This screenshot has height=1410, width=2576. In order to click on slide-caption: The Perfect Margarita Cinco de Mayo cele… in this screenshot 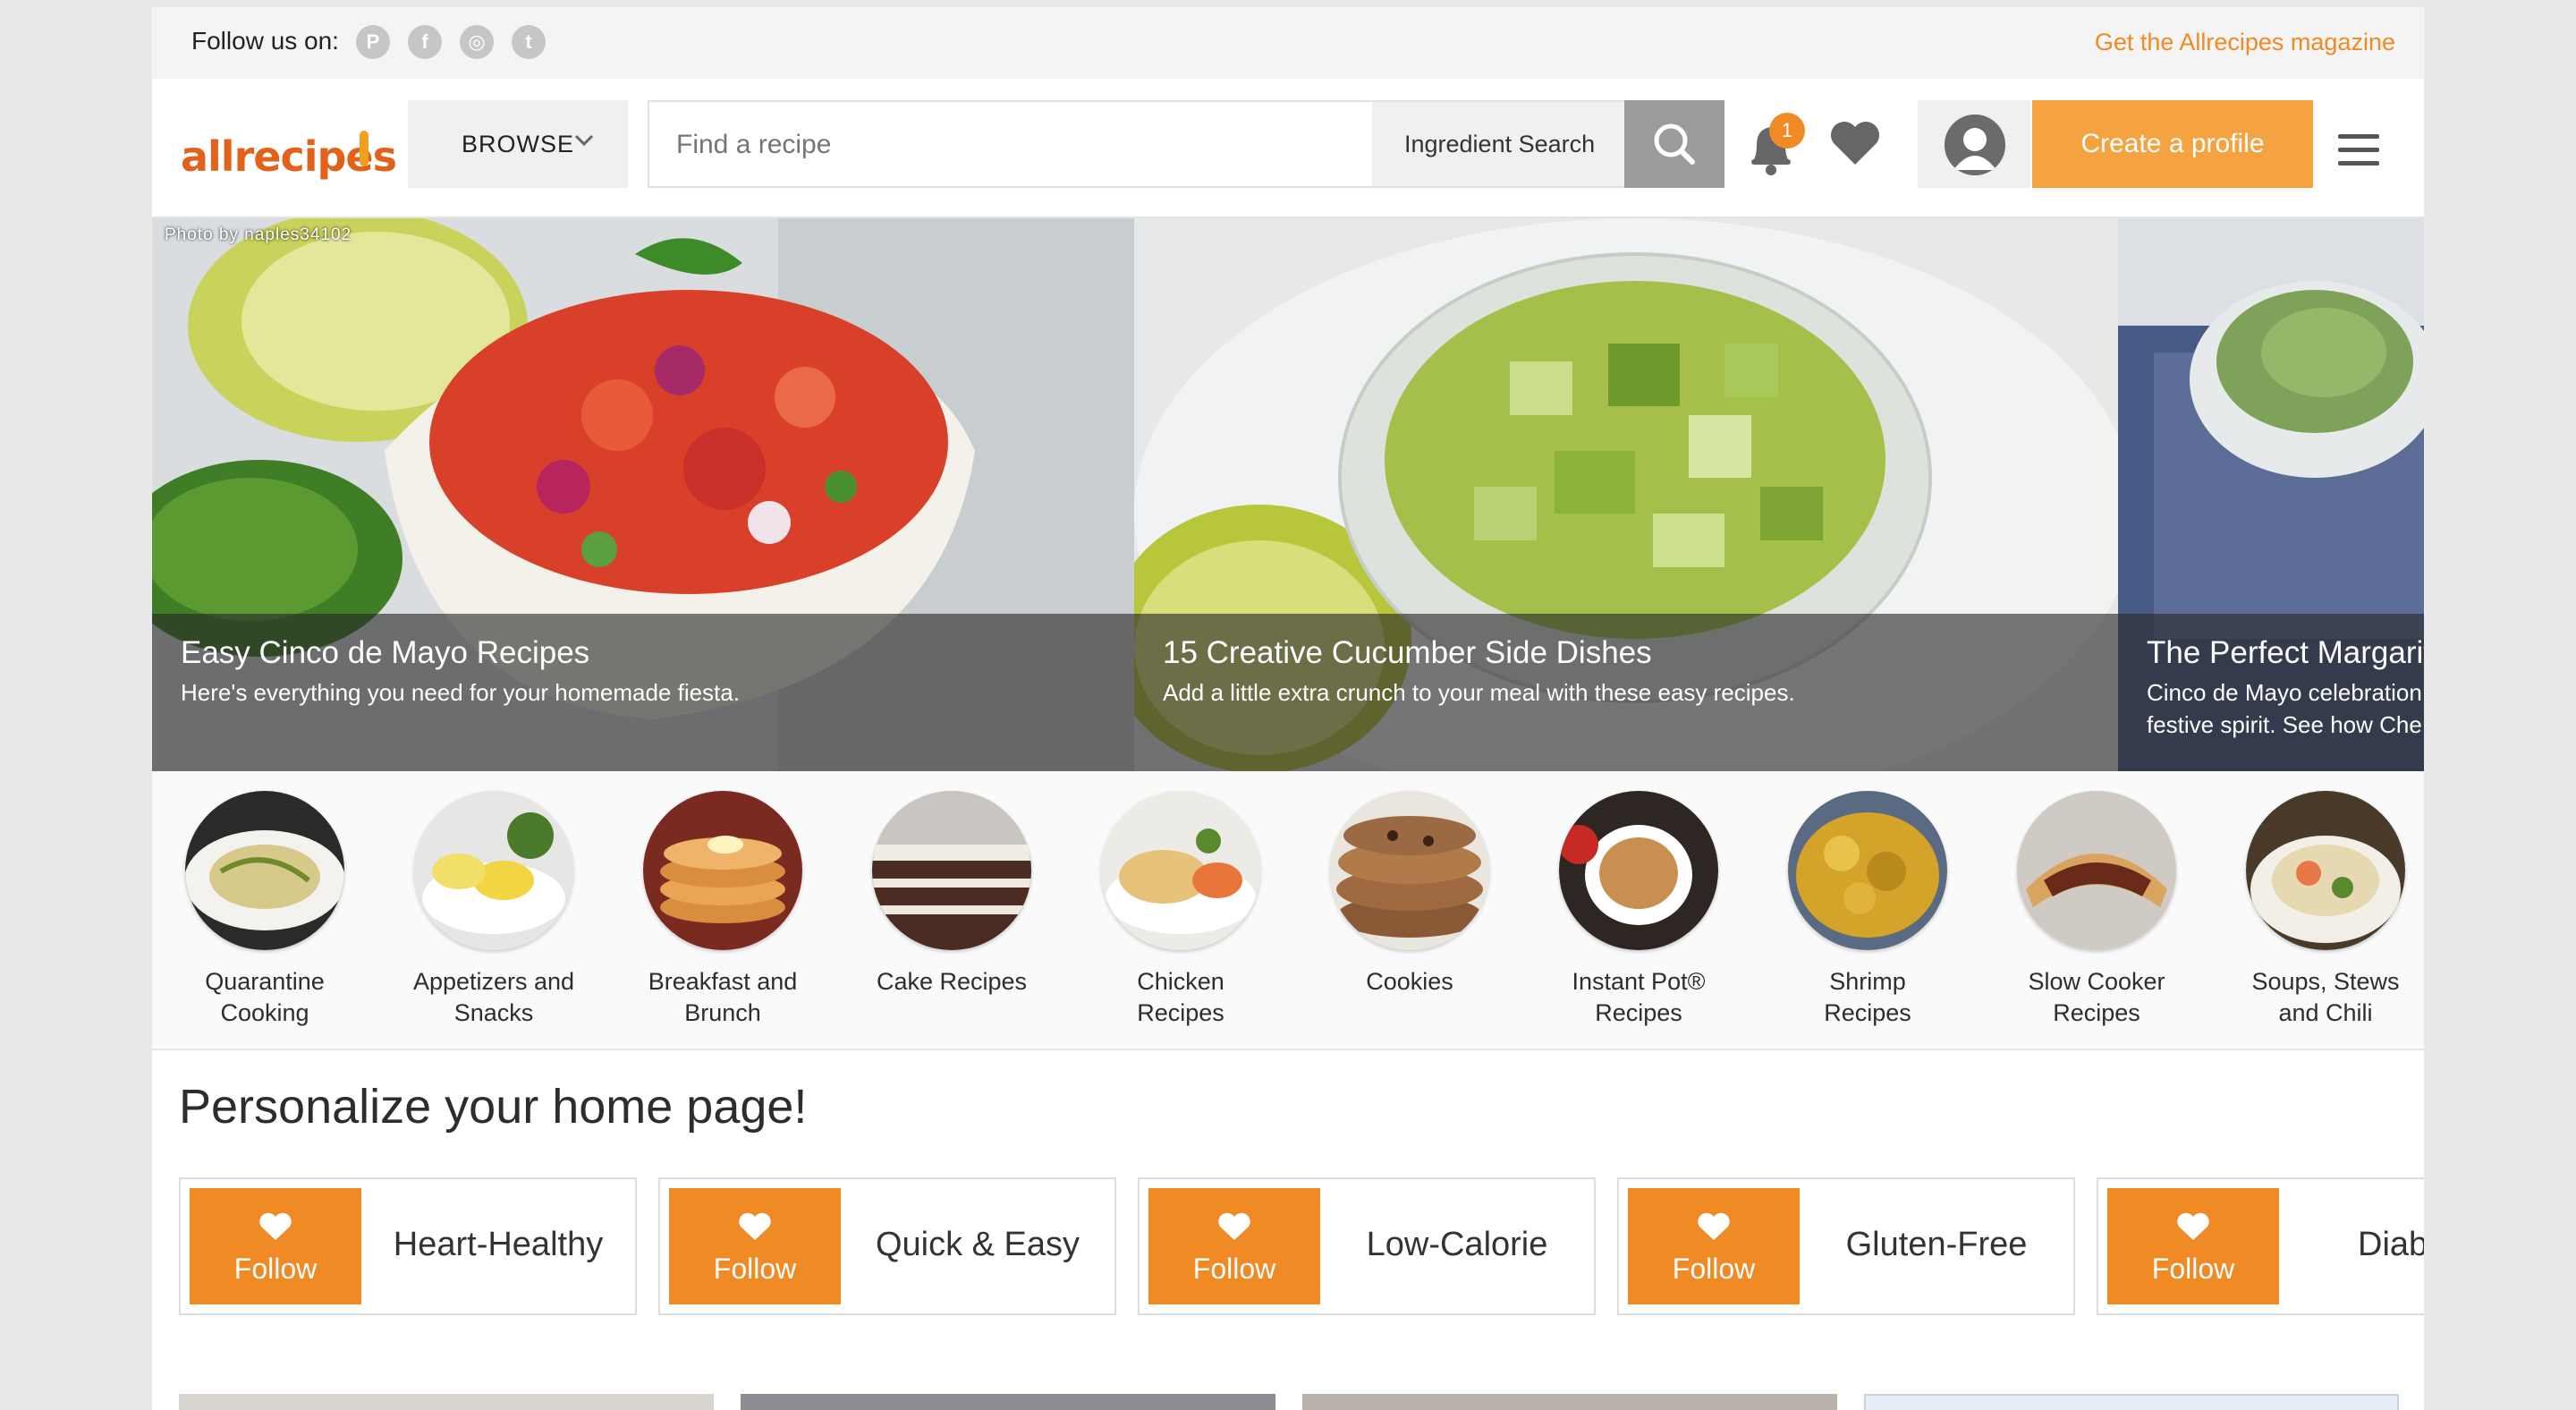, I will do `click(2271, 693)`.